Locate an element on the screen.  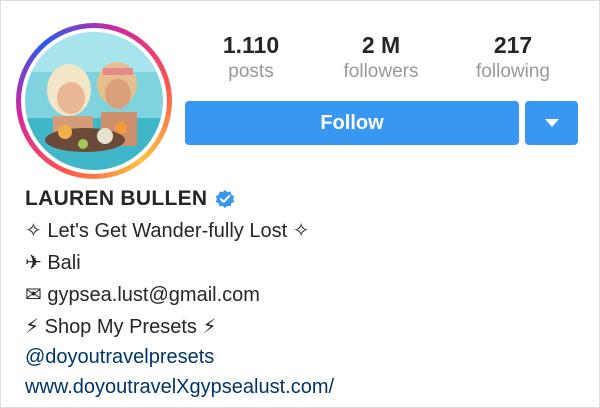
profile-stats: 1.110 posts 2 M followers 217 following is located at coordinates (391, 61).